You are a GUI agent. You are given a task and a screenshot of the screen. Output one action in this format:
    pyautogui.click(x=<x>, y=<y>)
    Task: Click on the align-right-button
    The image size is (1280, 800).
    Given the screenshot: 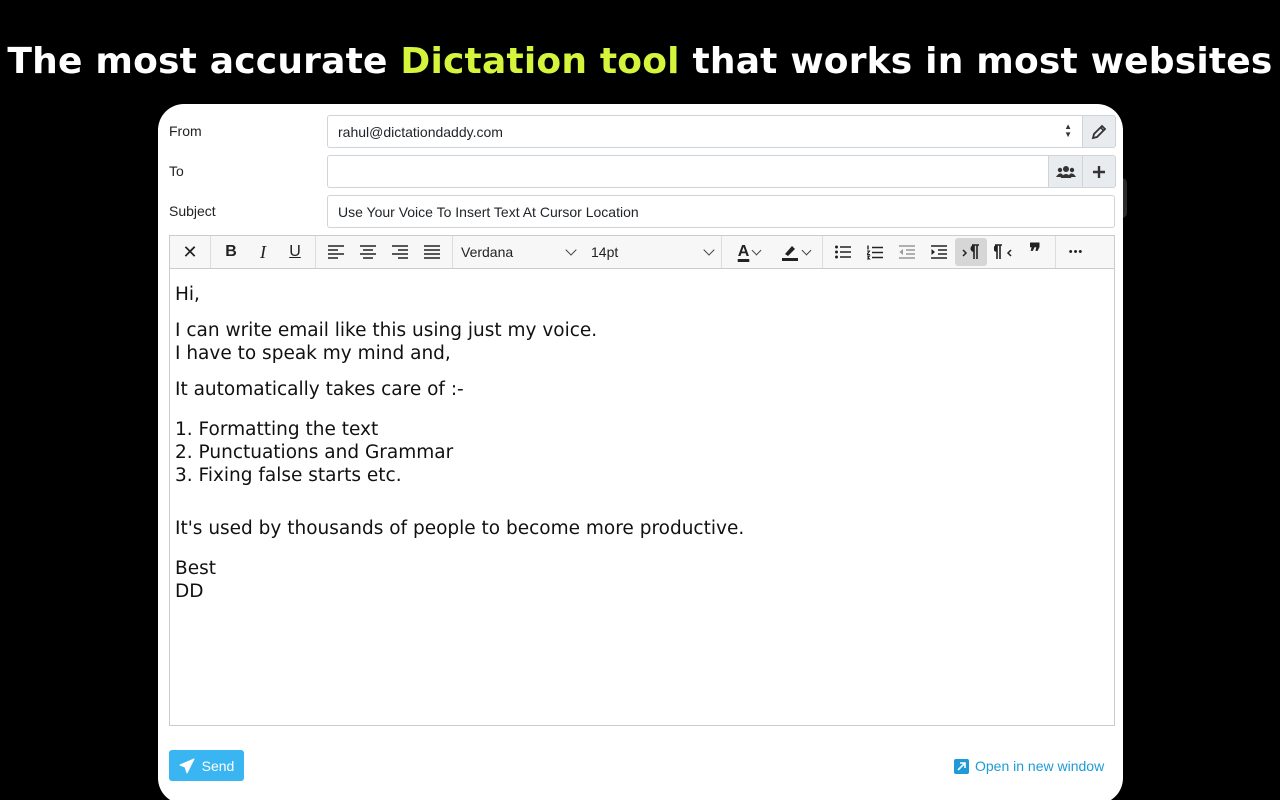 What is the action you would take?
    pyautogui.click(x=400, y=252)
    